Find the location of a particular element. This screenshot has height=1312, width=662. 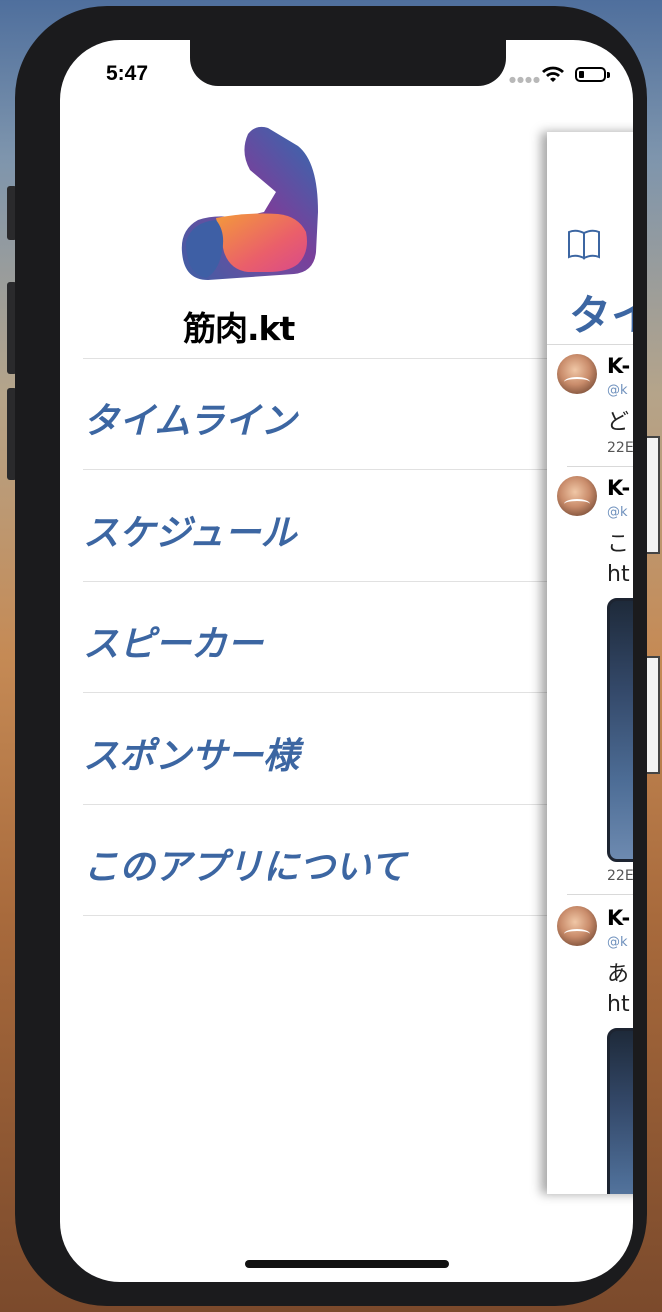

menu-item-label: タイムライン is located at coordinates (190, 421).